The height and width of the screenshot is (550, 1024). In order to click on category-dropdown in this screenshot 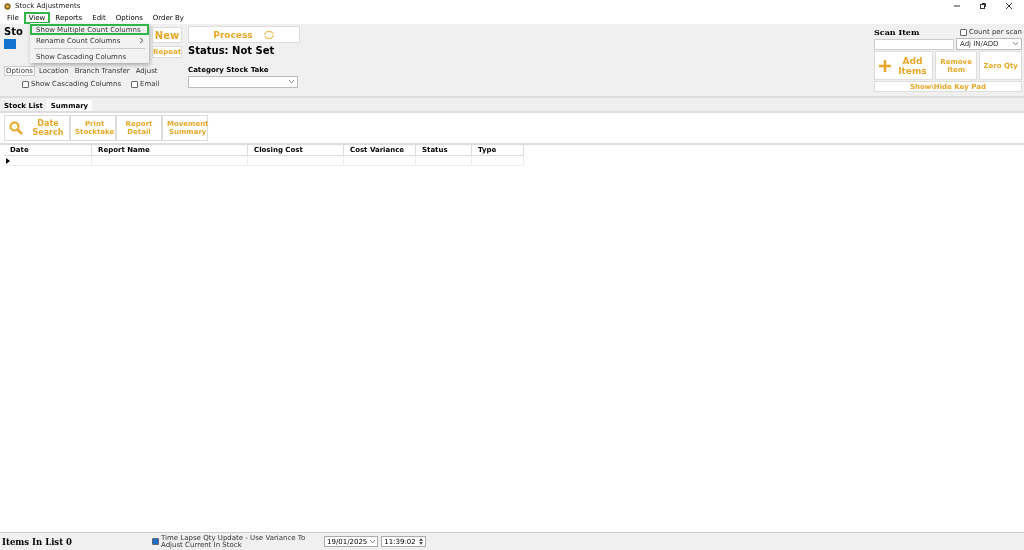, I will do `click(243, 82)`.